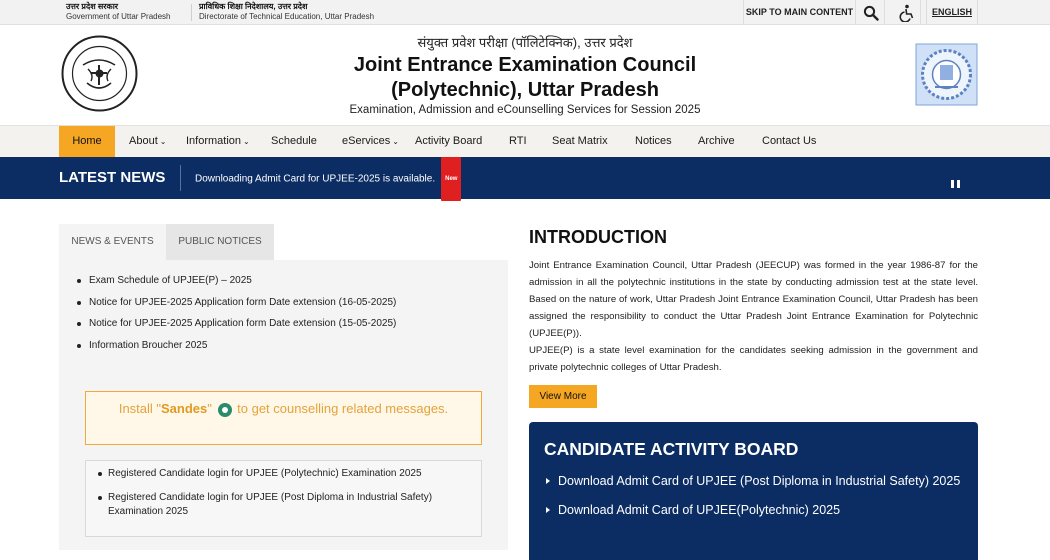 This screenshot has height=560, width=1050. Describe the element at coordinates (285, 346) in the screenshot. I see `news-item: Information Broucher 2025` at that location.